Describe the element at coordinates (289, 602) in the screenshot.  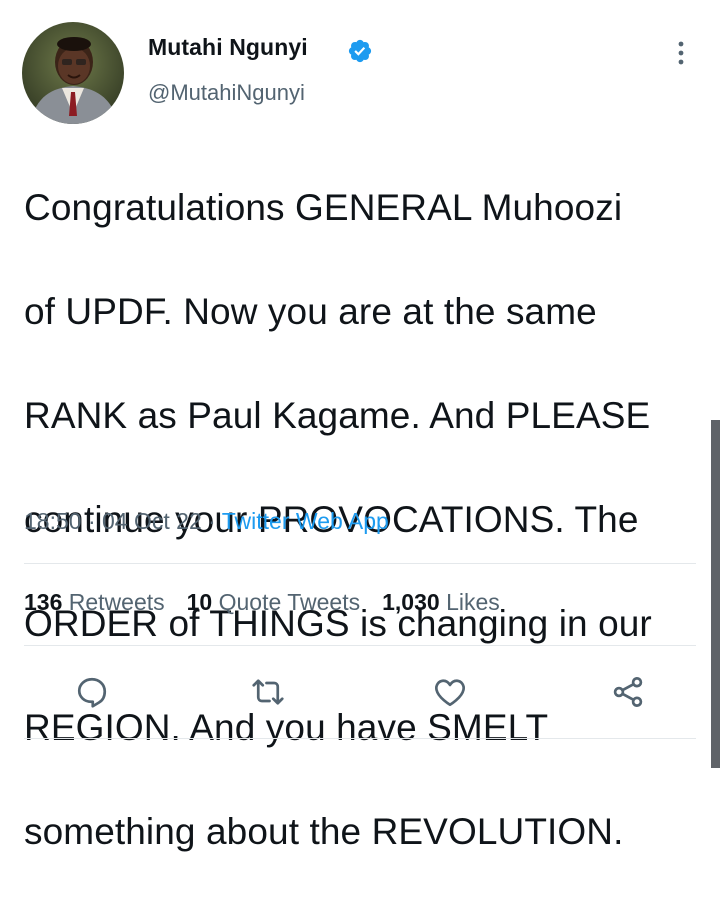
I see `quote-tweets-label: Quote Tweets` at that location.